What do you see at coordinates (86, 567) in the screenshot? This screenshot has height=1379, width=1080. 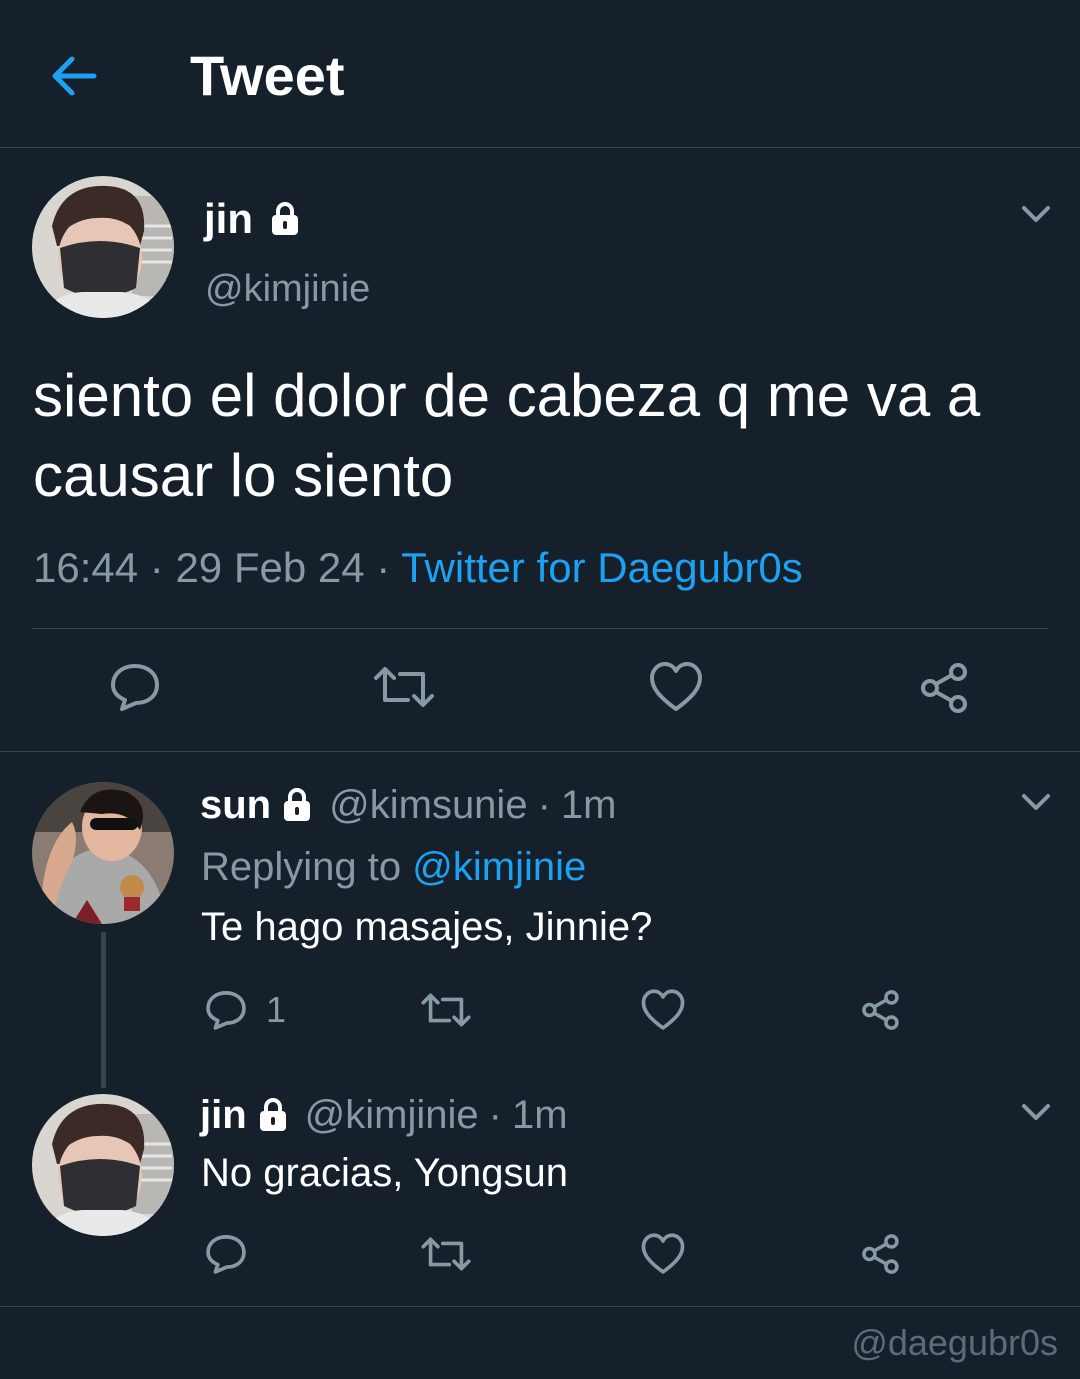 I see `tweet-time: 16:44` at bounding box center [86, 567].